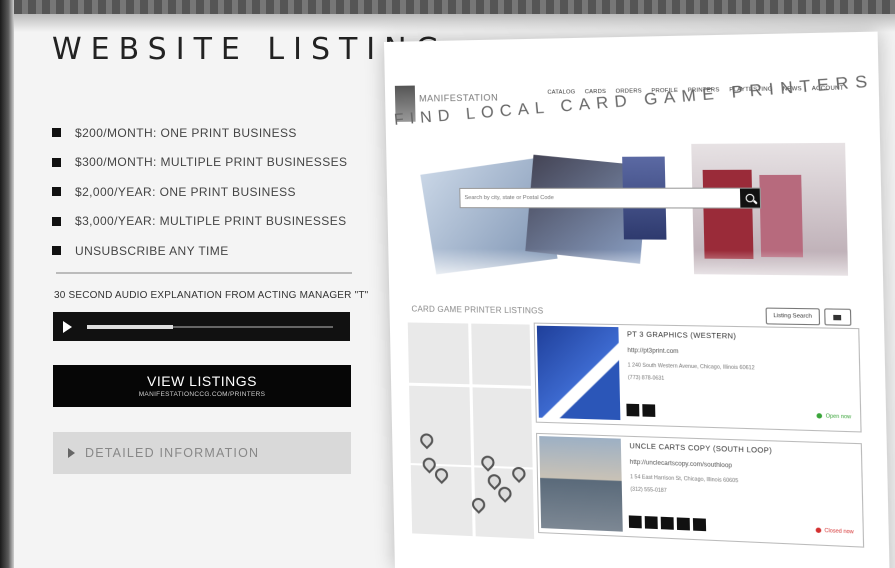  I want to click on youtube-icon, so click(667, 523).